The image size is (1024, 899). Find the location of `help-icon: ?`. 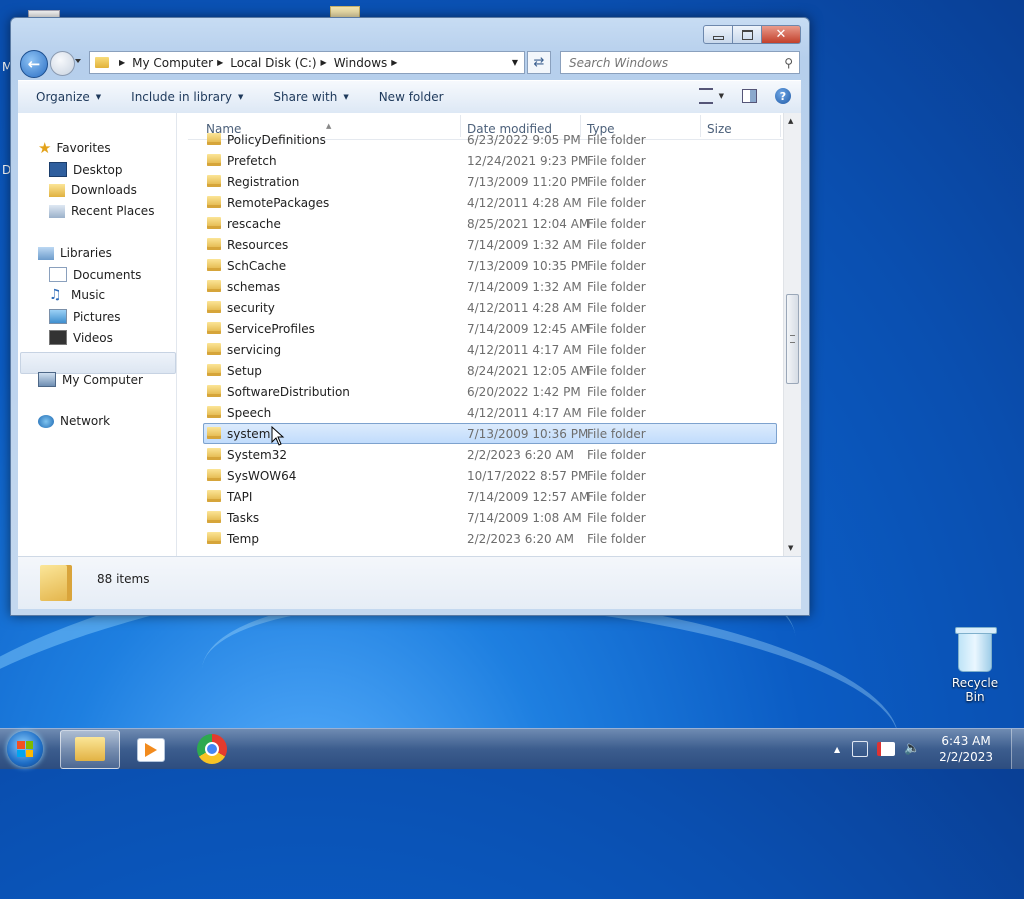

help-icon: ? is located at coordinates (783, 96).